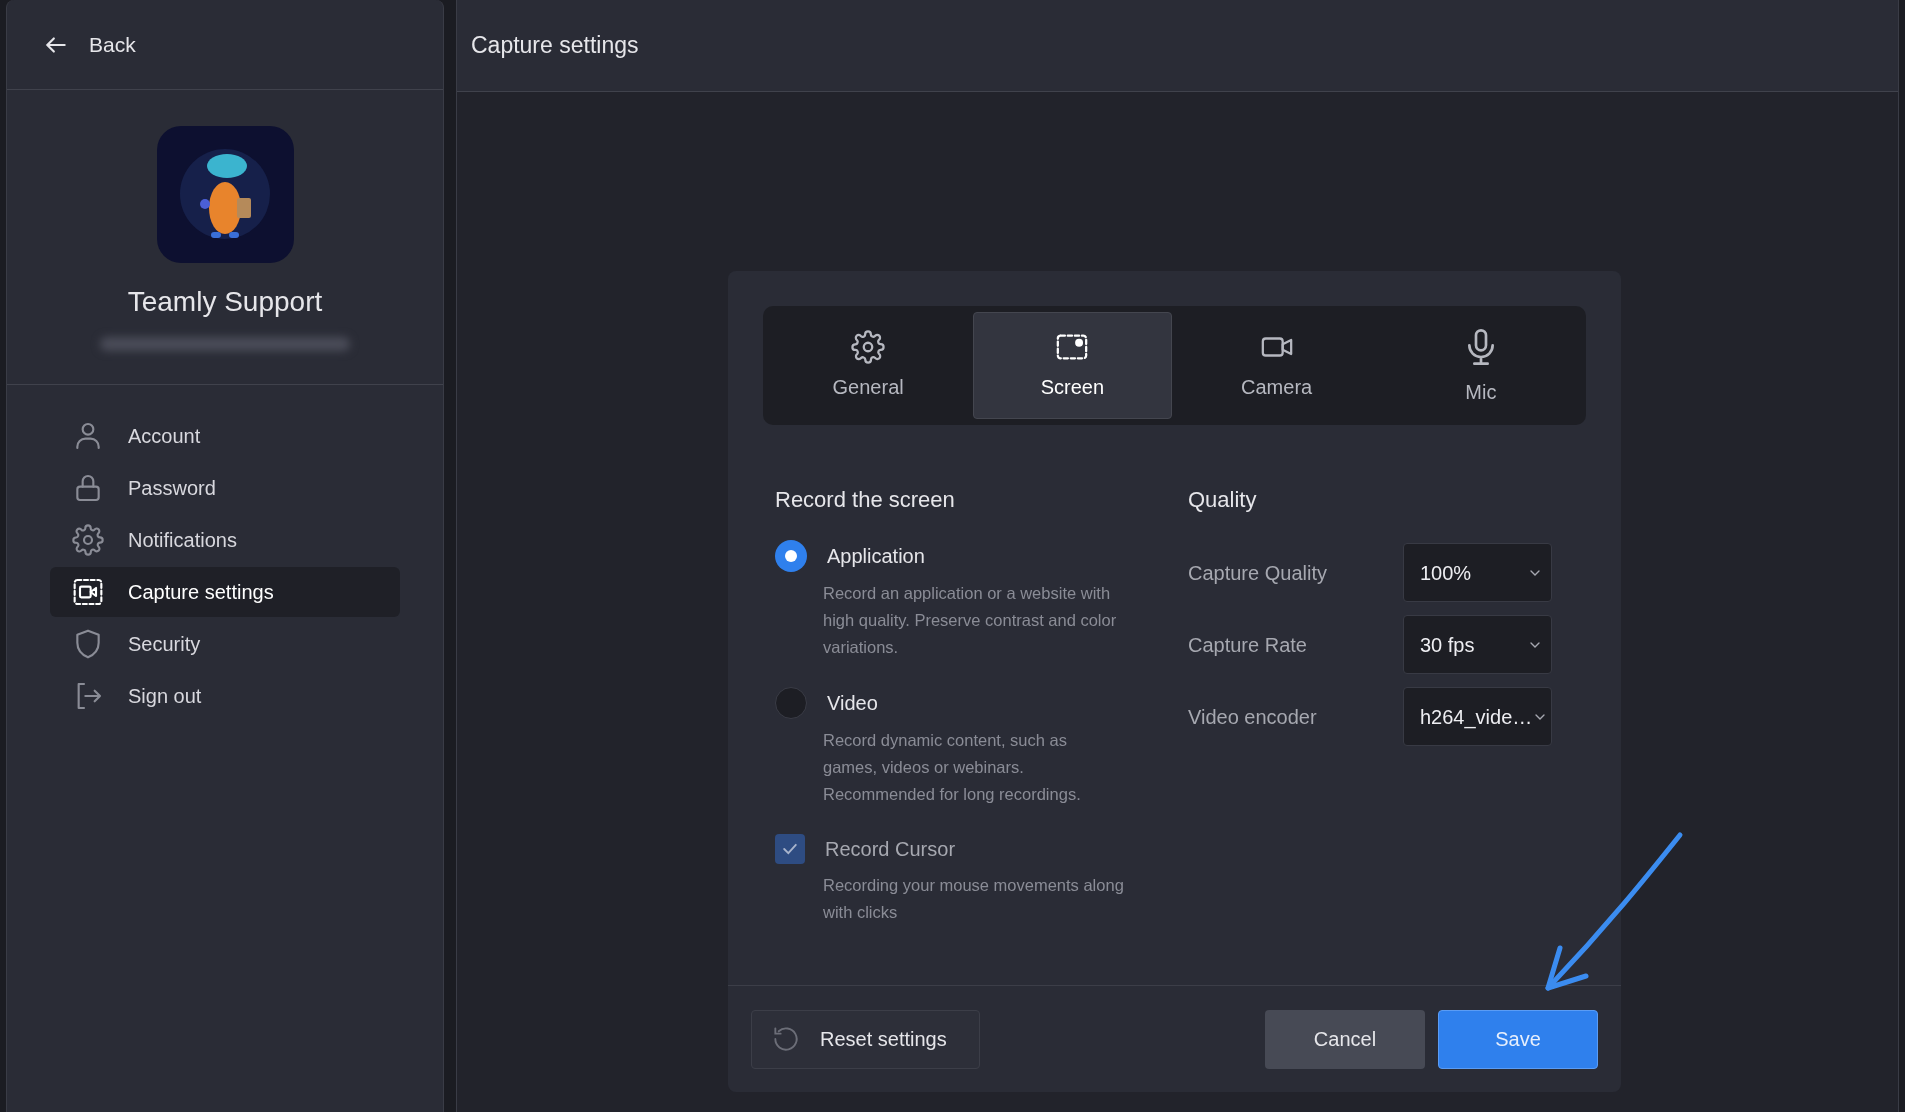 The width and height of the screenshot is (1905, 1112). I want to click on option-label: Record Cursor, so click(890, 849).